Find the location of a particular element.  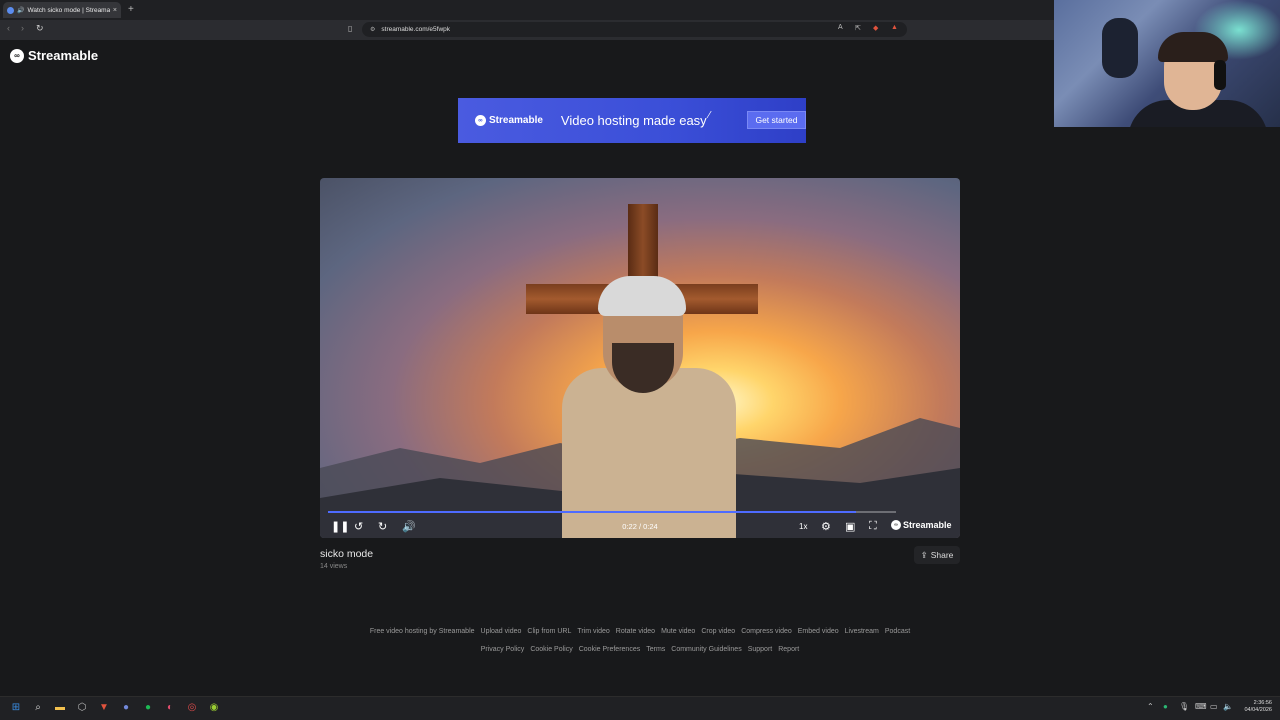

webcam-person-hair is located at coordinates (1193, 47).